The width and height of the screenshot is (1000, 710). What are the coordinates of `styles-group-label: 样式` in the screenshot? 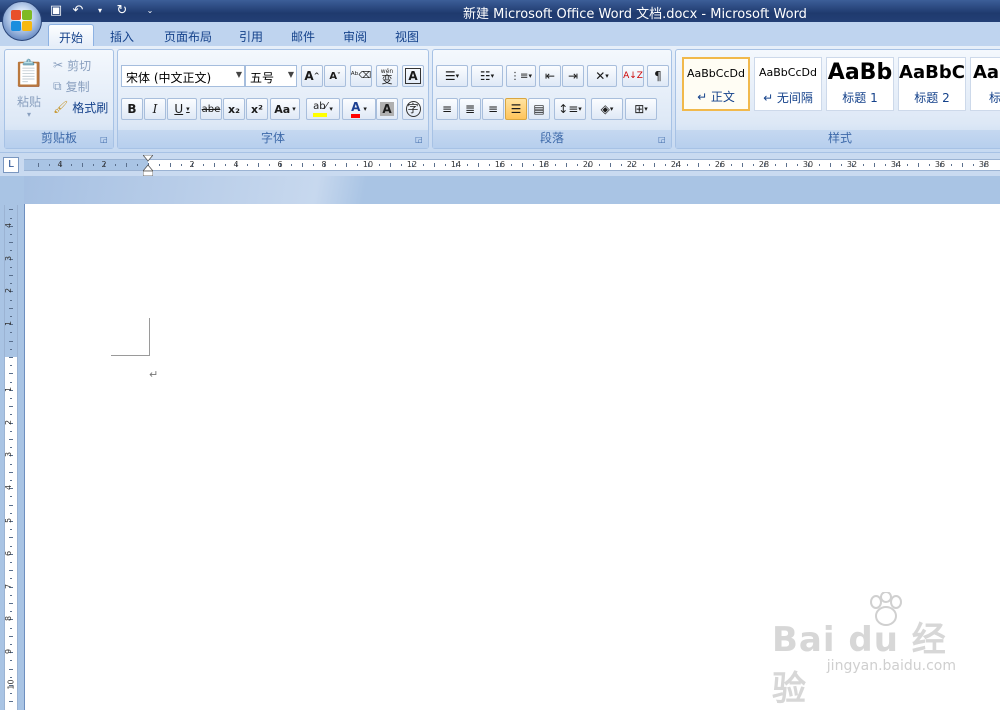 It's located at (838, 139).